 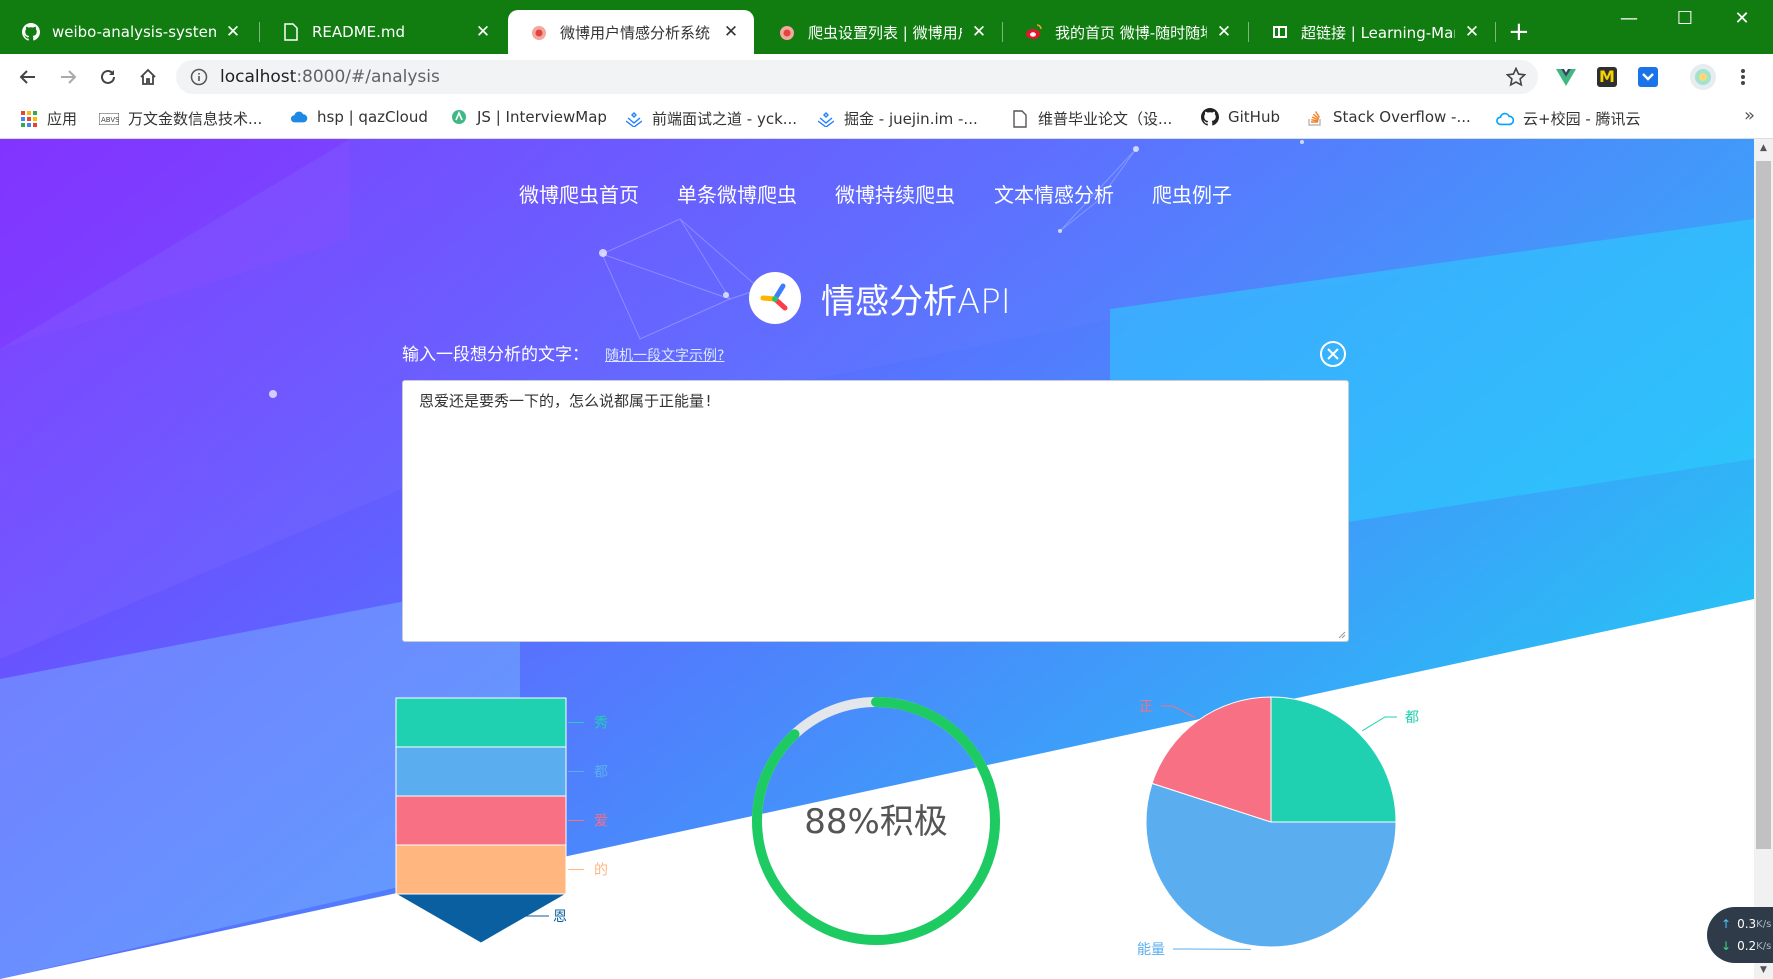 I want to click on profile-avatar, so click(x=1703, y=77).